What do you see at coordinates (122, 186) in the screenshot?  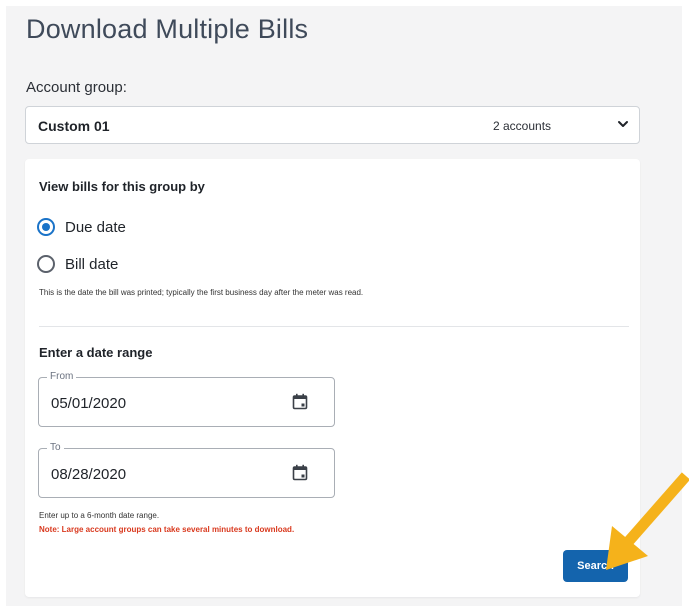 I see `view-by-heading: View bills for this group by` at bounding box center [122, 186].